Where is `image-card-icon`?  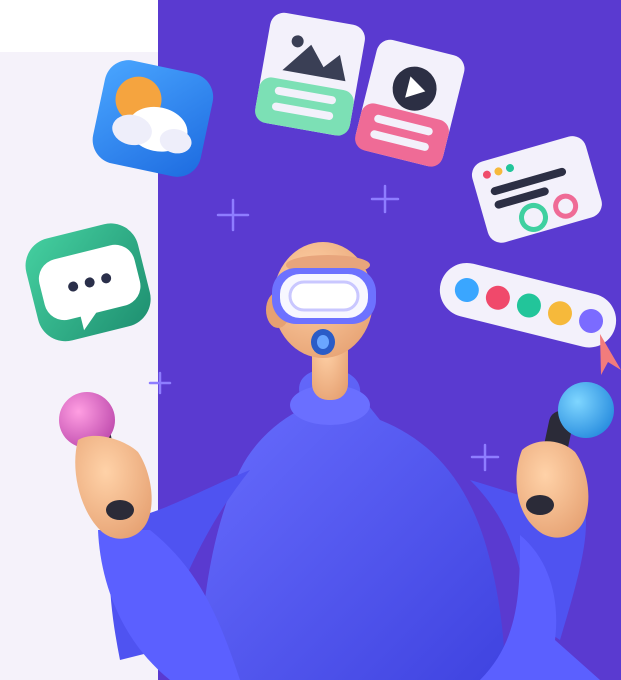 image-card-icon is located at coordinates (310, 74).